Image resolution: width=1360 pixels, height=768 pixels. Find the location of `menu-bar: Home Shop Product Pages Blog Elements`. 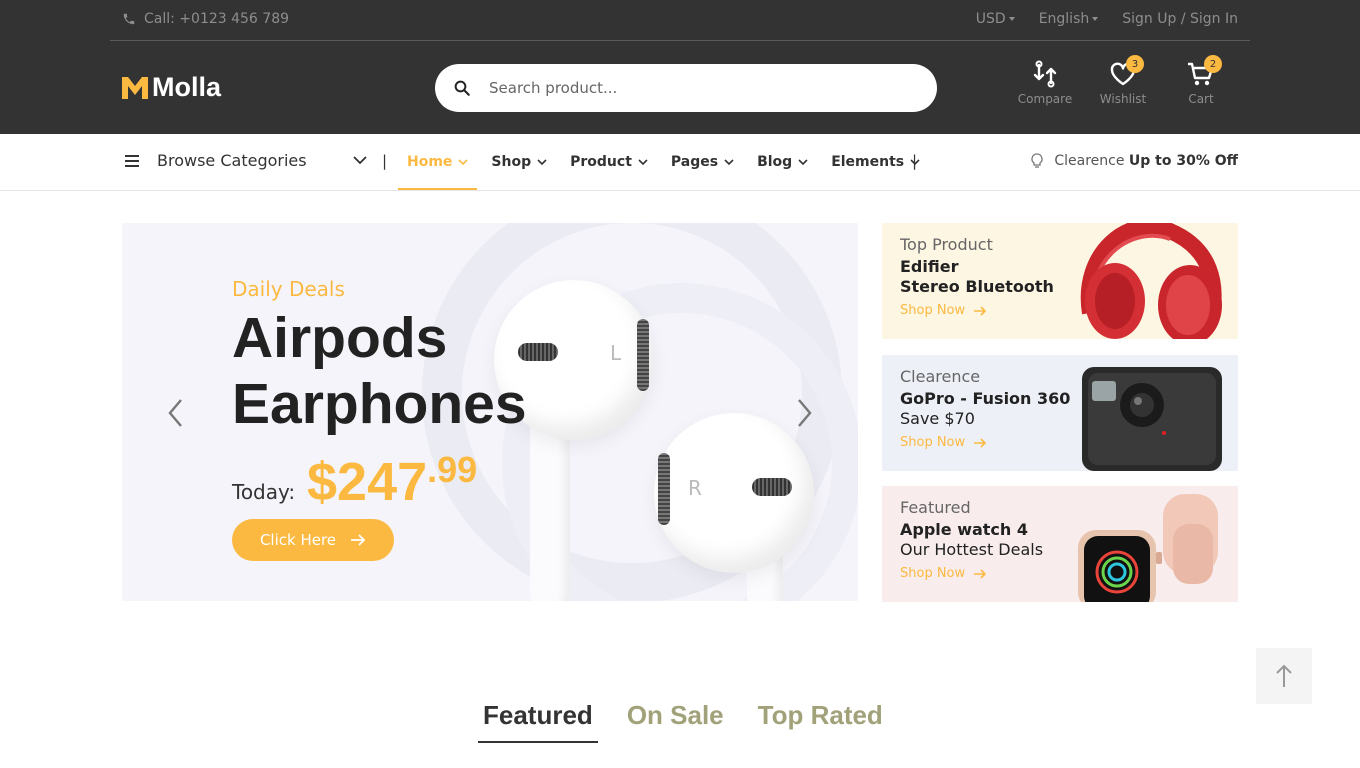

menu-bar: Home Shop Product Pages Blog Elements is located at coordinates (666, 162).